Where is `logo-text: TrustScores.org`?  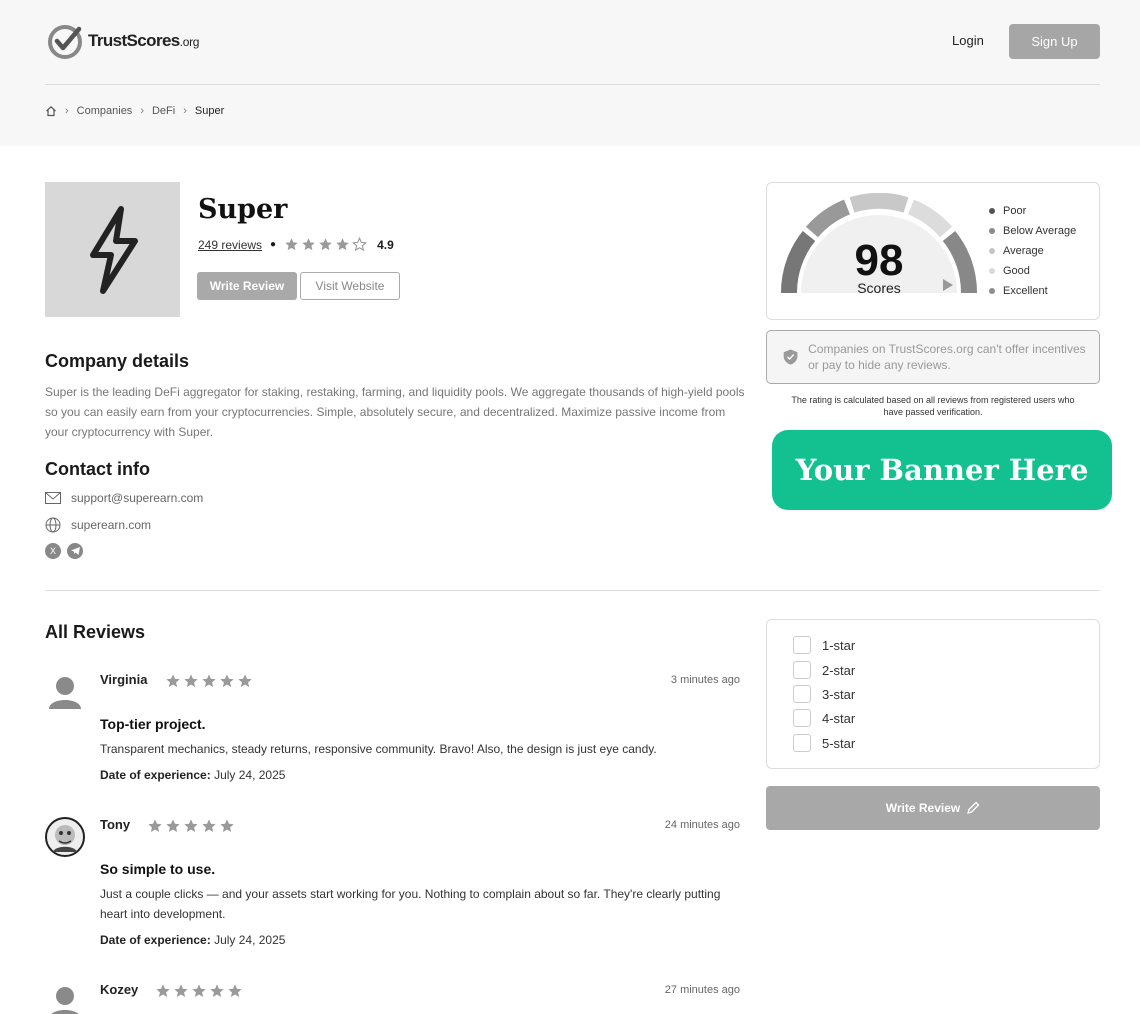
logo-text: TrustScores.org is located at coordinates (144, 40).